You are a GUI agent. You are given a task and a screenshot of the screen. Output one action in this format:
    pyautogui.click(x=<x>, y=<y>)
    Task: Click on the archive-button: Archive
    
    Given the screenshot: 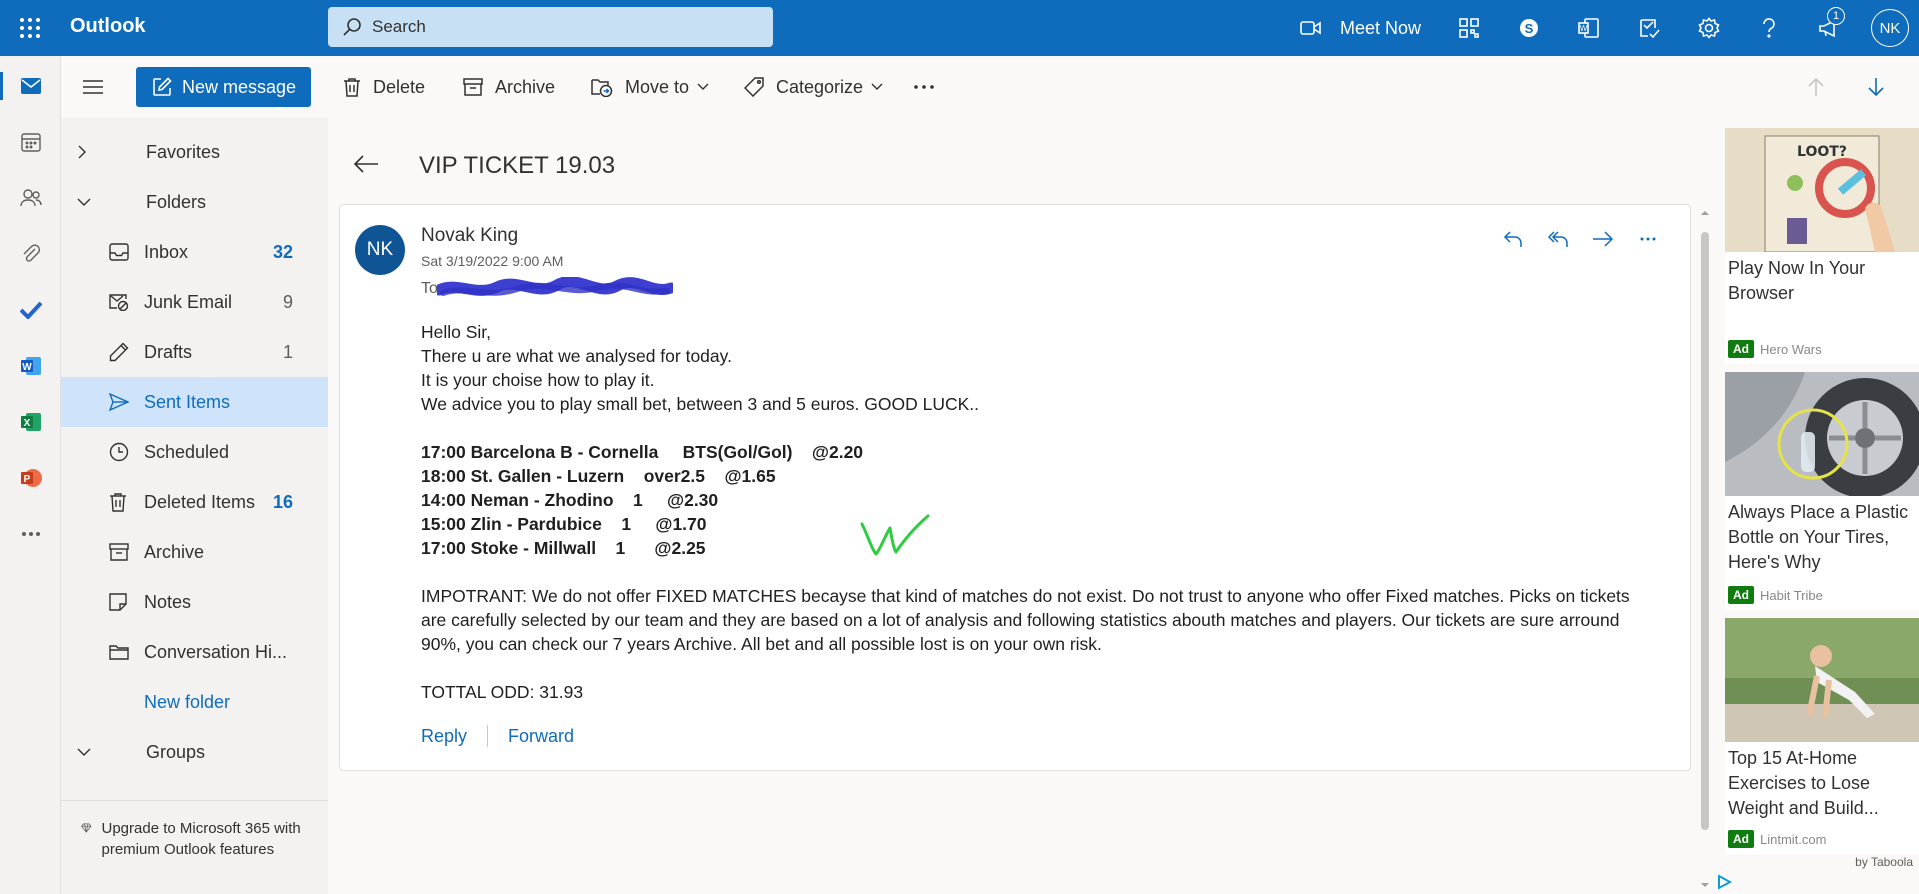 What is the action you would take?
    pyautogui.click(x=509, y=87)
    